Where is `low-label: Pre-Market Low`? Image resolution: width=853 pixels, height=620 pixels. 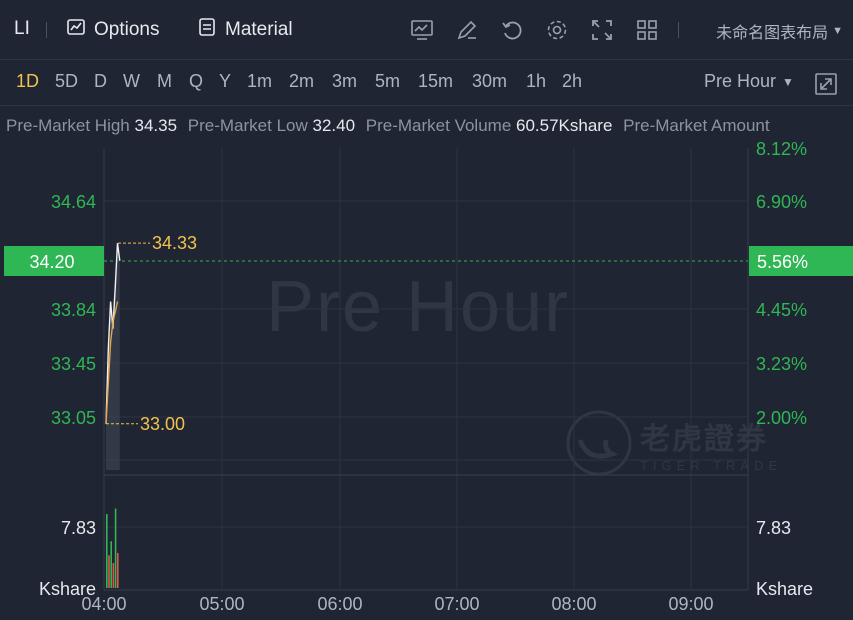 low-label: Pre-Market Low is located at coordinates (247, 125).